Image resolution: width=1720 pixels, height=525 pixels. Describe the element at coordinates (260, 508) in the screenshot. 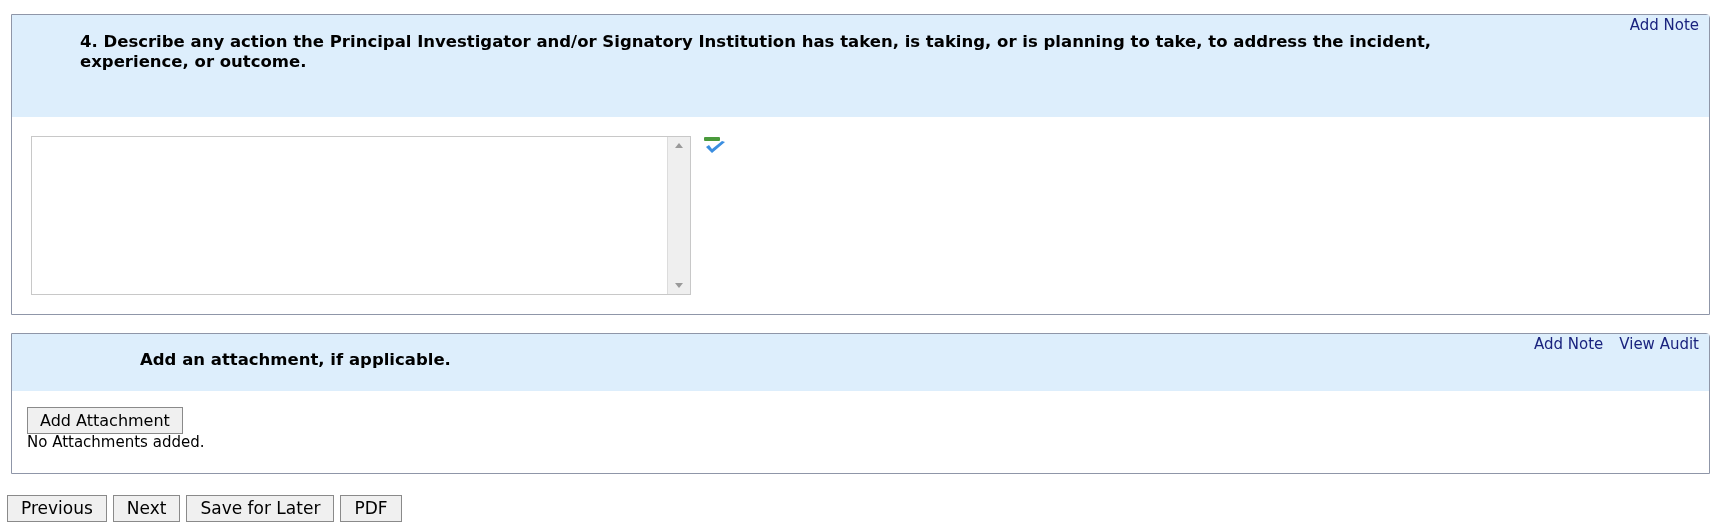

I see `nav-button: Save for Later` at that location.